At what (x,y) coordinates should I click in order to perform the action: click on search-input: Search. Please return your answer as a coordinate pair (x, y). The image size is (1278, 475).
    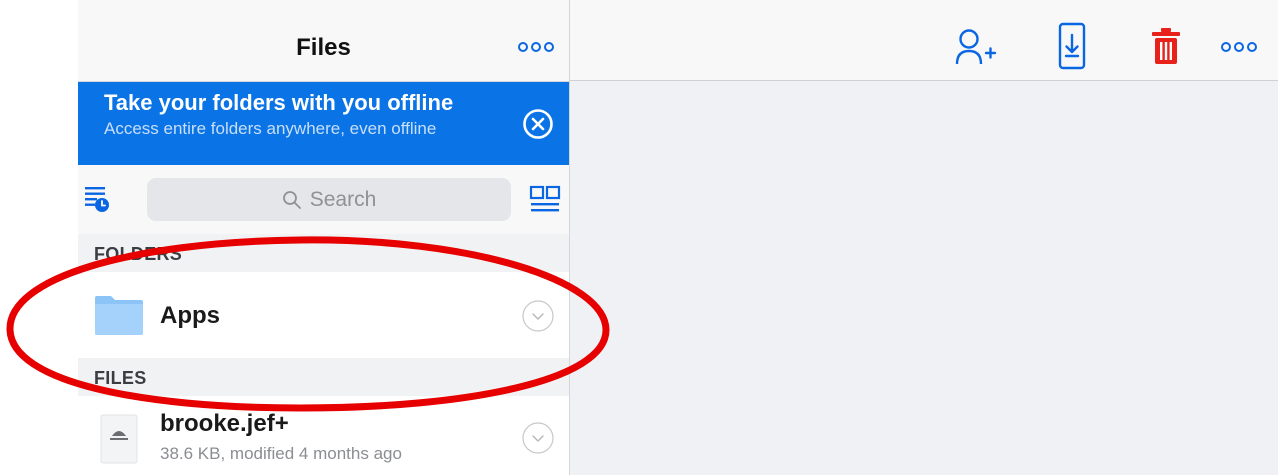
    Looking at the image, I should click on (329, 199).